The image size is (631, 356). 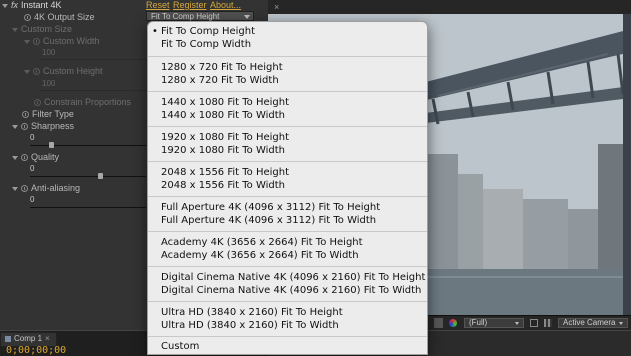 I want to click on menu-item: Ultra HD (3840 x 2160) Fit To Width, so click(x=250, y=325).